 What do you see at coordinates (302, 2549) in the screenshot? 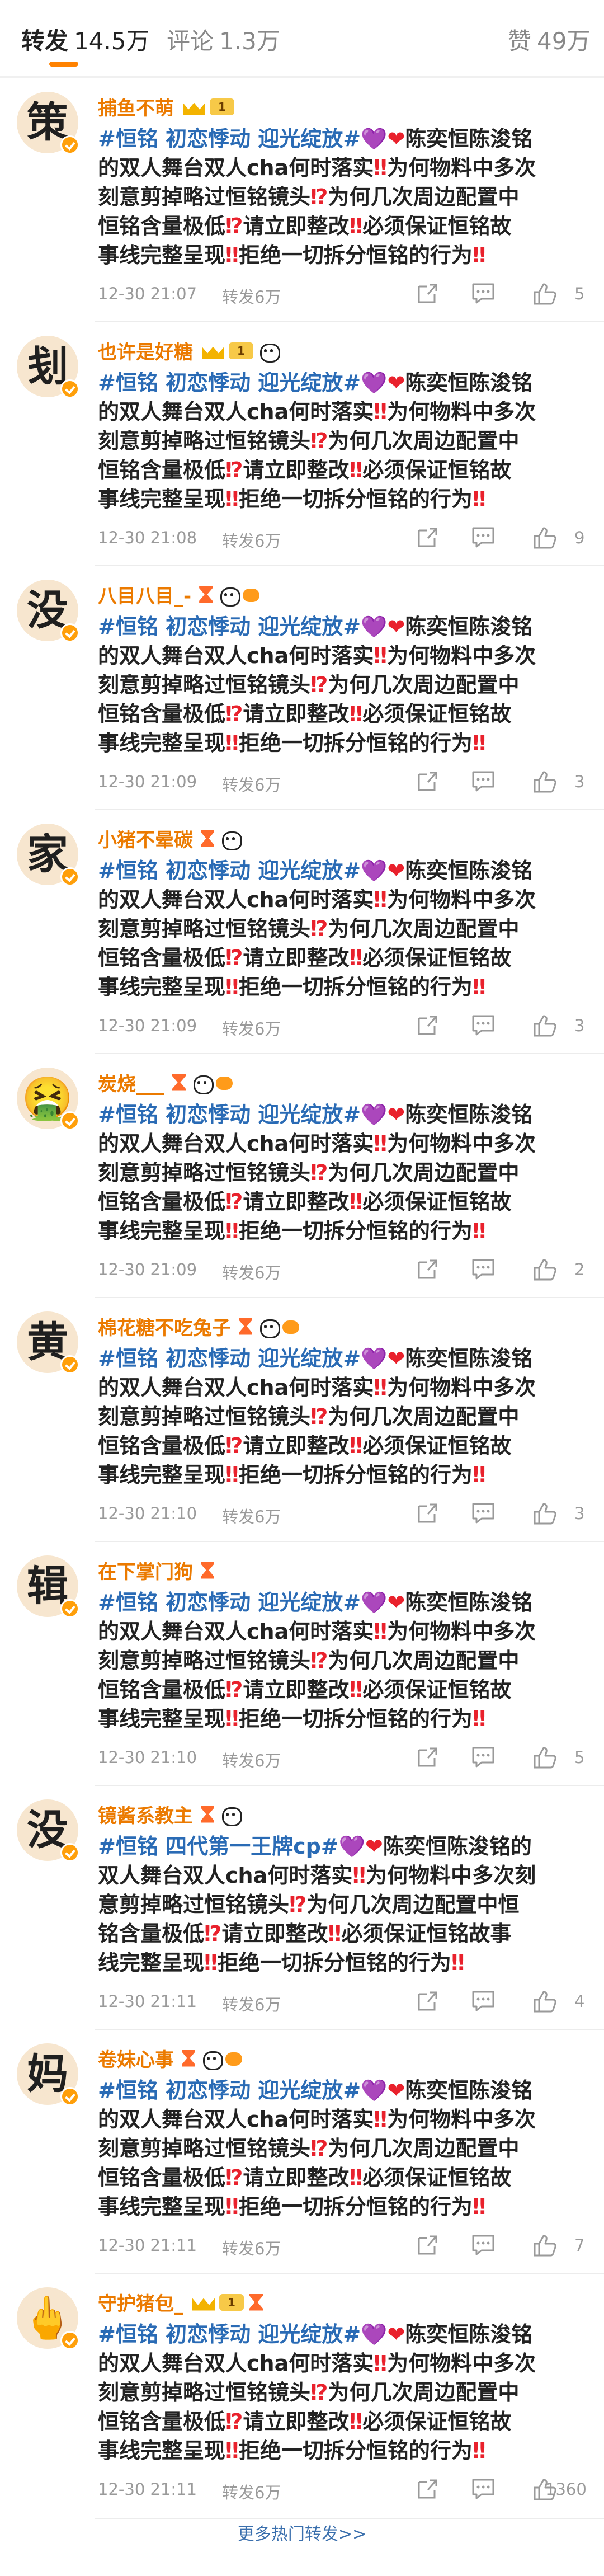
I see `more-reposts-link: 更多热门转发>>` at bounding box center [302, 2549].